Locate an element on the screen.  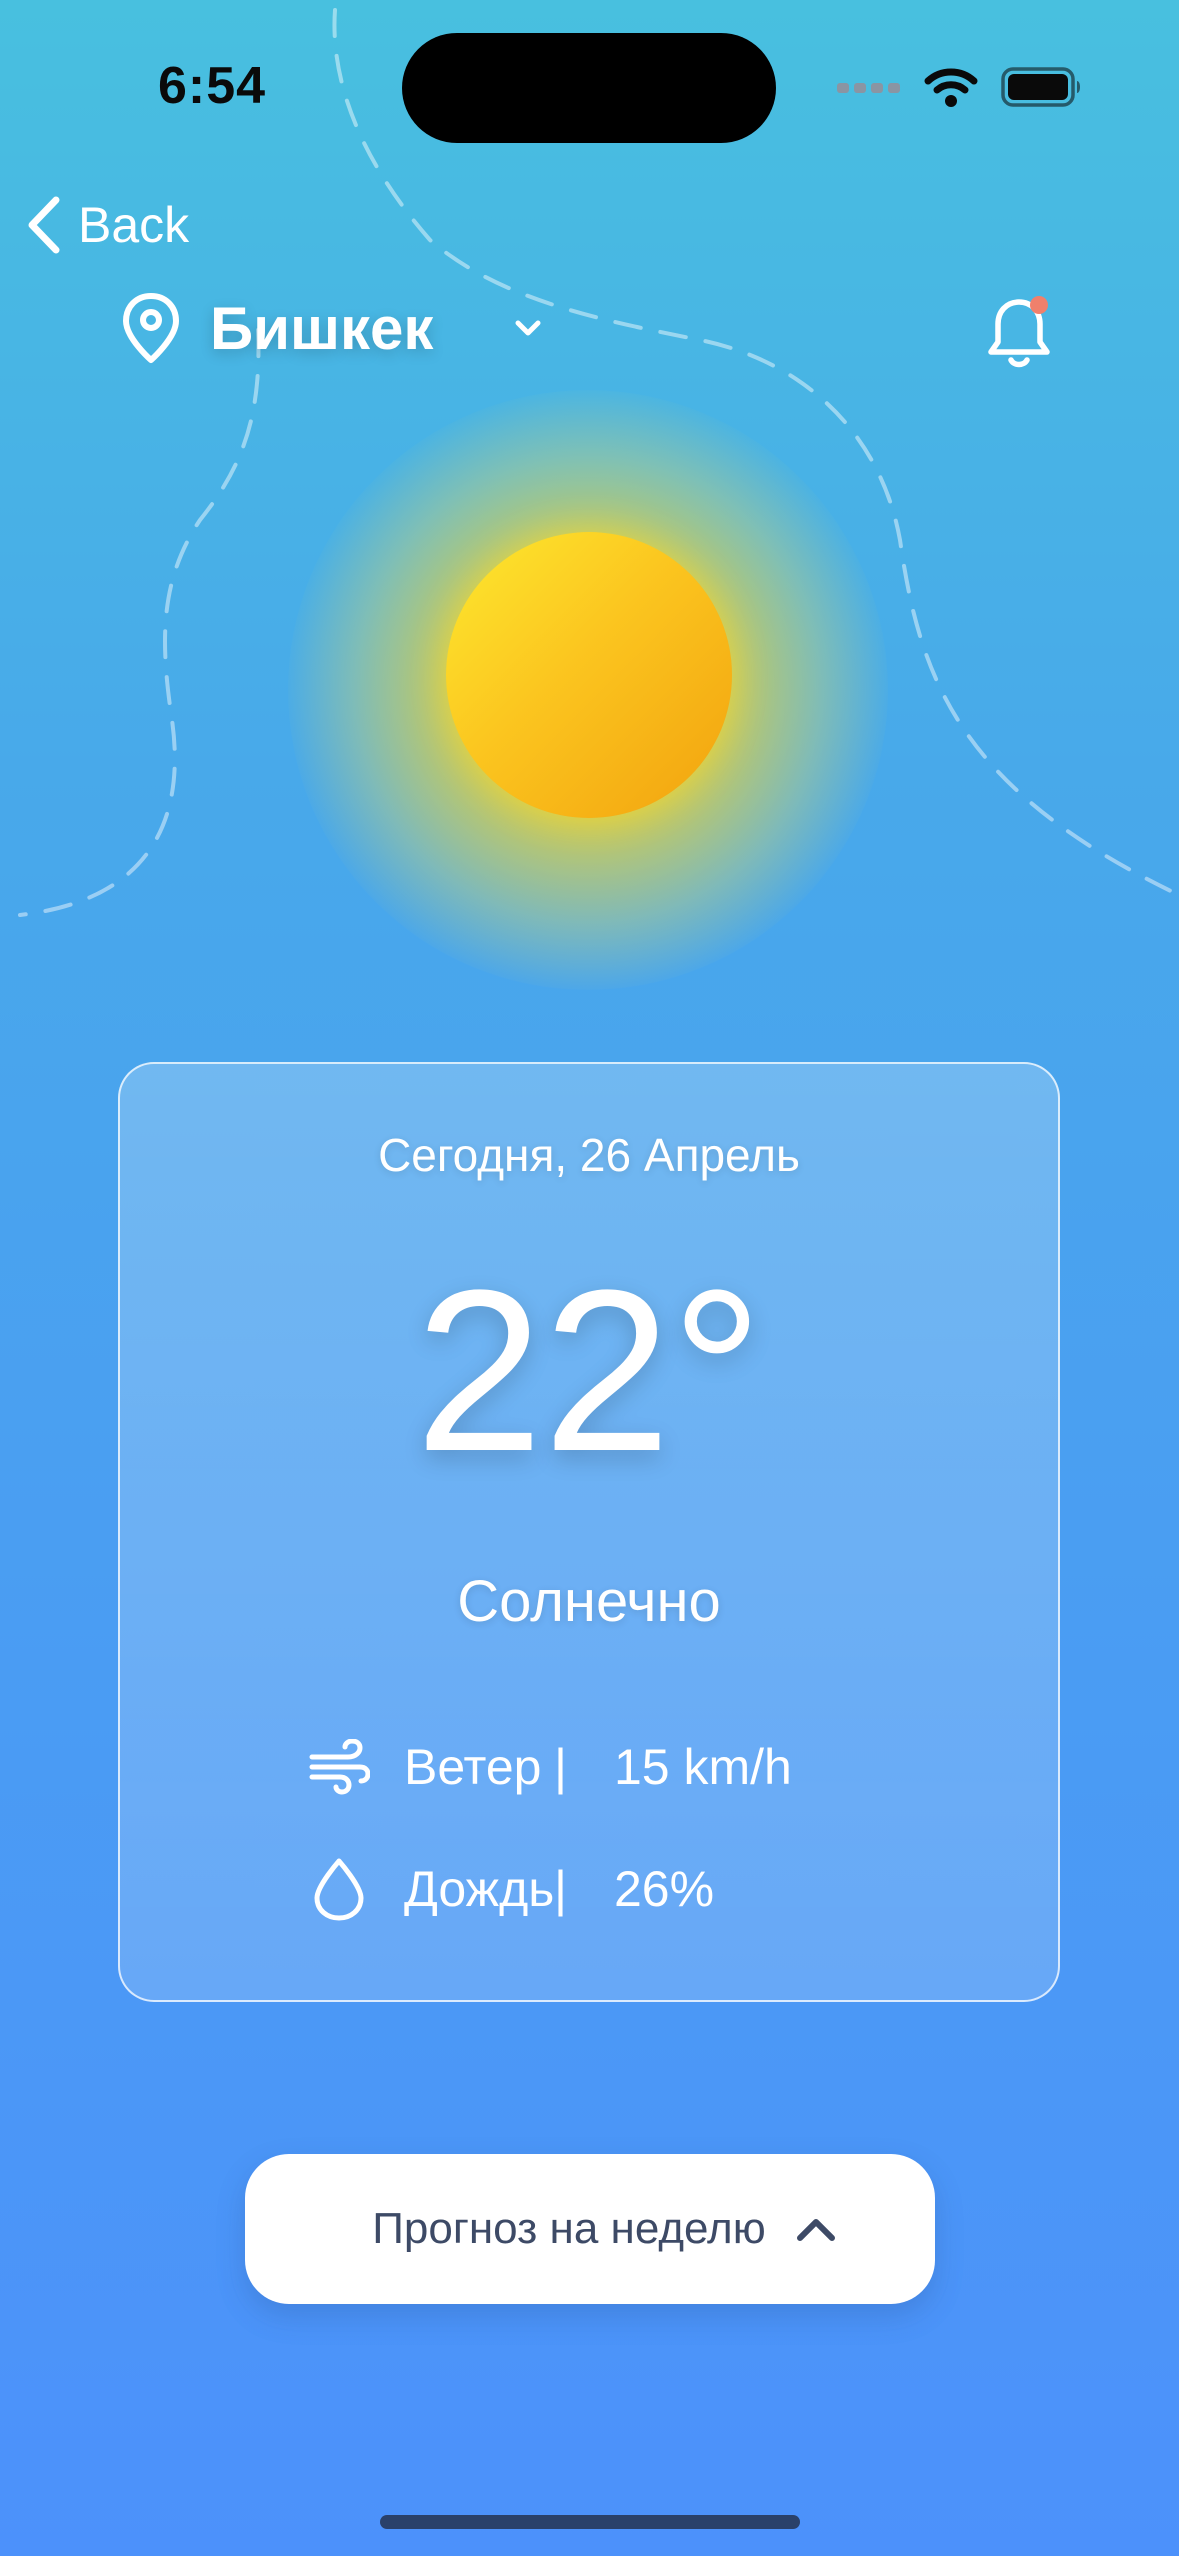
rain-row: Дождь | 26% is located at coordinates (511, 1889).